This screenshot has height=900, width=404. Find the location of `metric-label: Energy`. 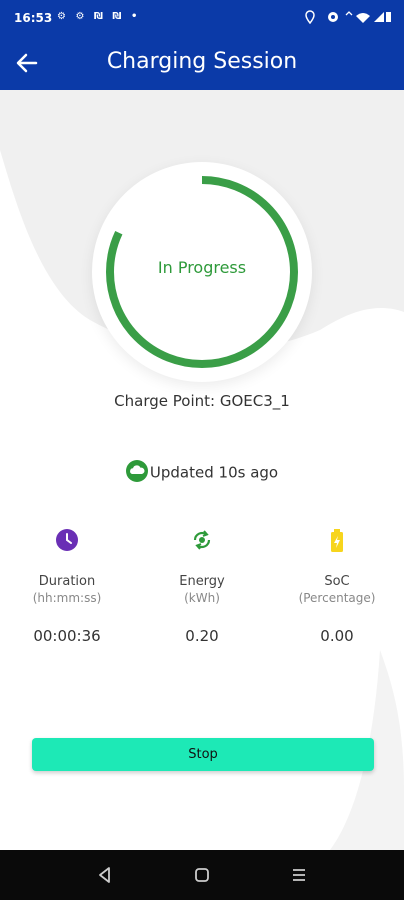

metric-label: Energy is located at coordinates (202, 581).